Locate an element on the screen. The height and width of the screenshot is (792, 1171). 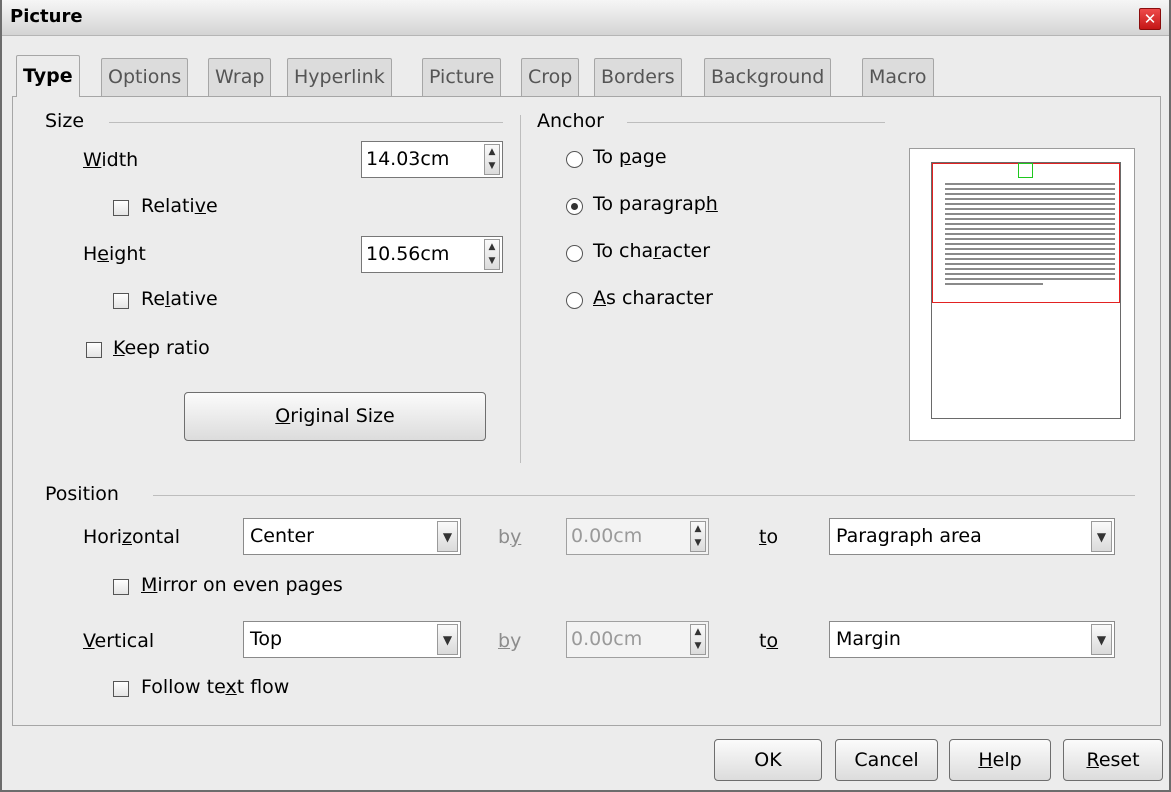
horizontal-to-value: Paragraph area is located at coordinates (909, 536).